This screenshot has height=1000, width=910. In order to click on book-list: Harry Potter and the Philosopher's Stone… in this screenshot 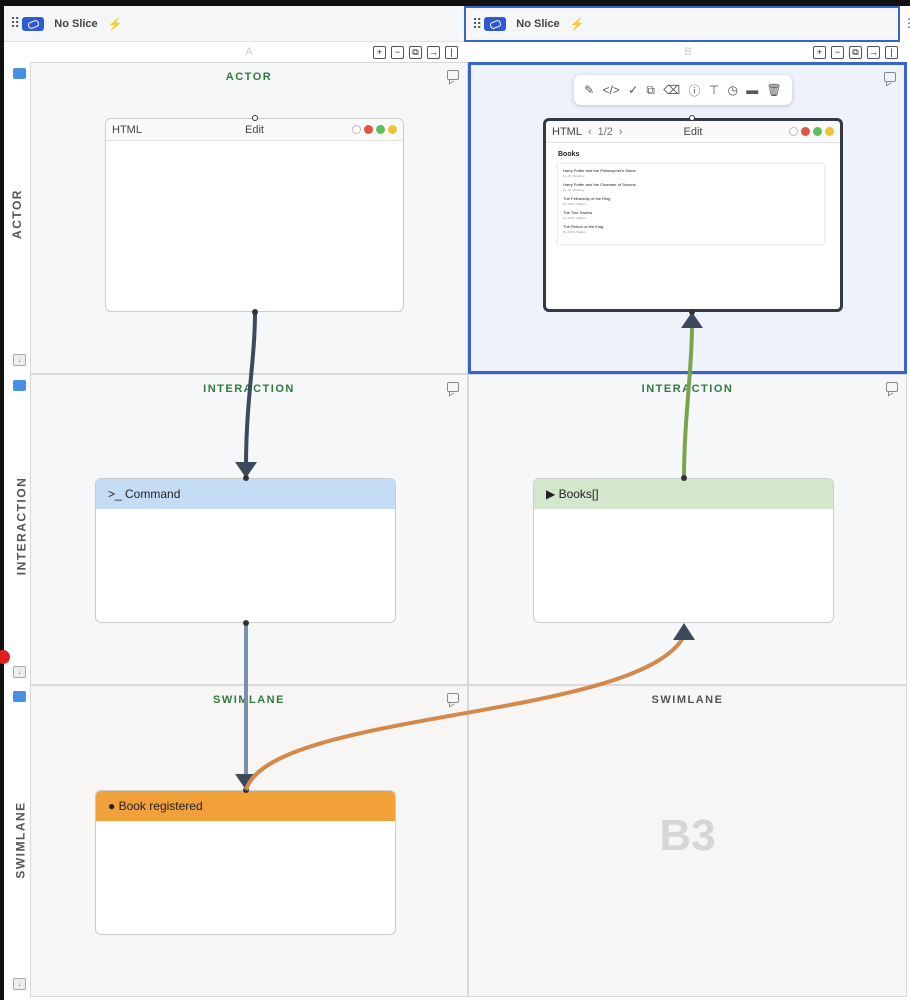, I will do `click(691, 204)`.